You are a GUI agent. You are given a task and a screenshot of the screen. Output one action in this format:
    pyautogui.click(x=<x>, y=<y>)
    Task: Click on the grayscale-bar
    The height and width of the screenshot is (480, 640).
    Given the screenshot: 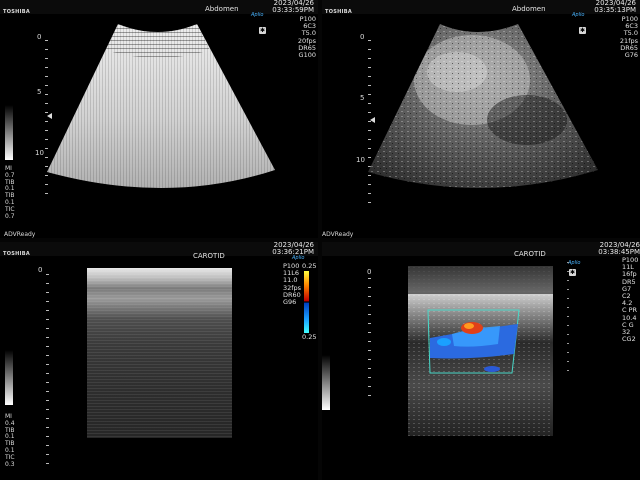 What is the action you would take?
    pyautogui.click(x=9, y=377)
    